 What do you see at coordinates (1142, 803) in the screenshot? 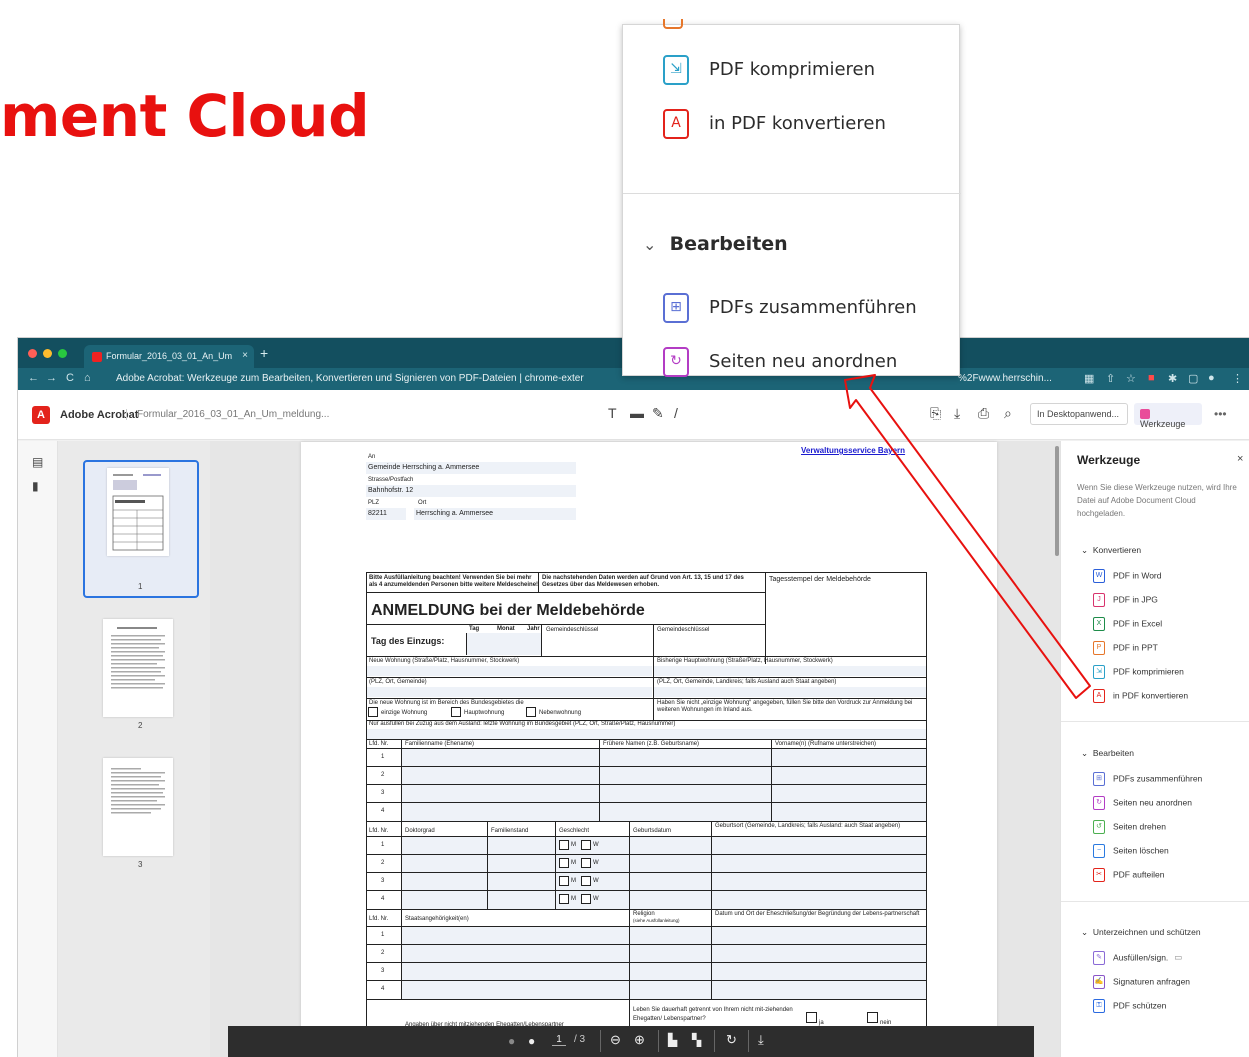
I see `tool-seiten-neu-anordnen: ↻ Seiten neu anordnen` at bounding box center [1142, 803].